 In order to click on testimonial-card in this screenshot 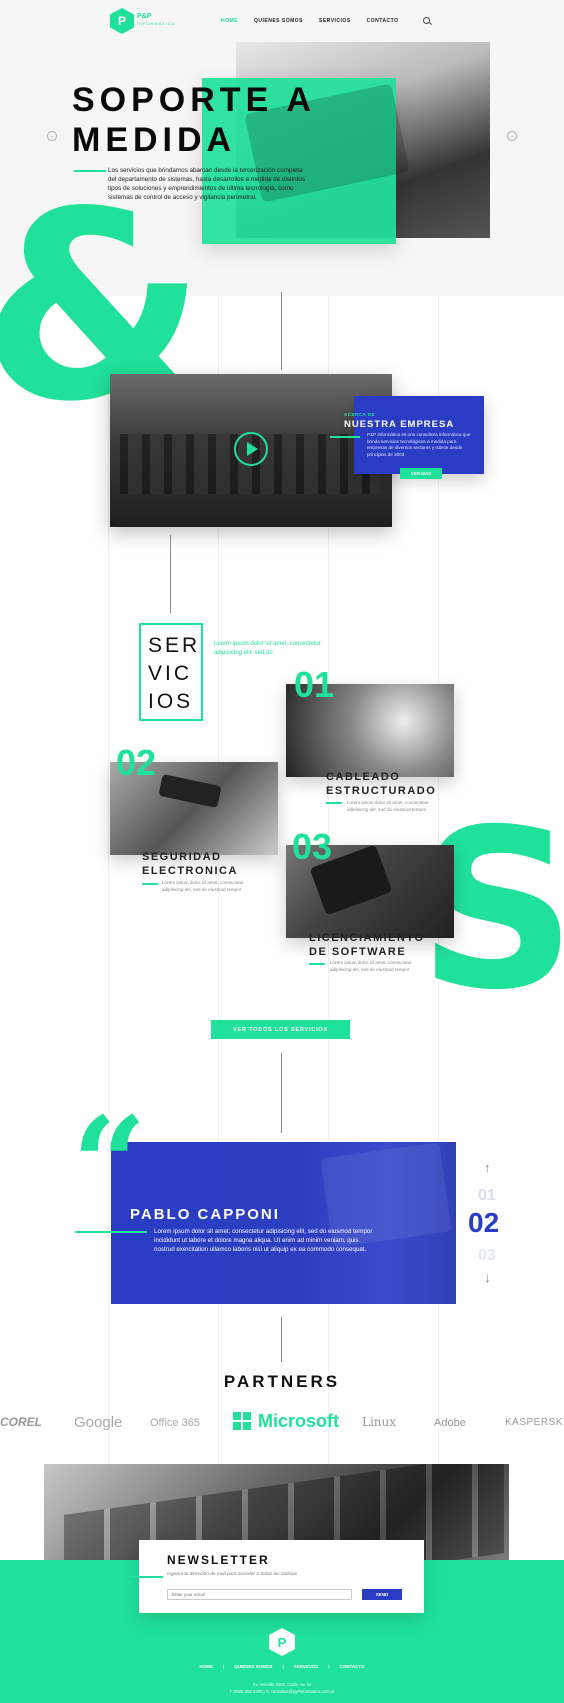, I will do `click(283, 1223)`.